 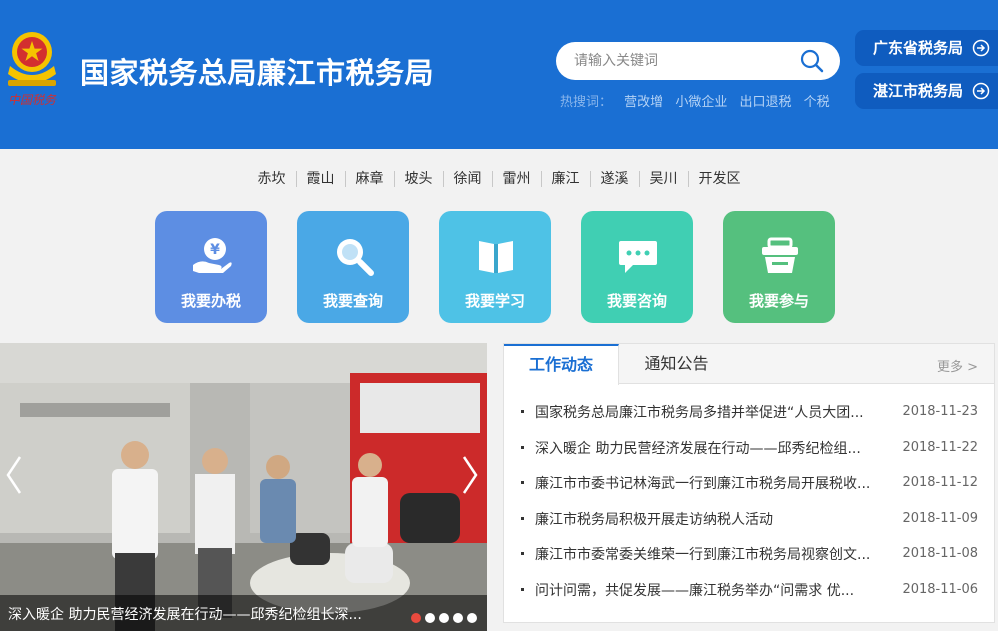 What do you see at coordinates (918, 48) in the screenshot?
I see `guangdong-tax-label: 广东省税务局` at bounding box center [918, 48].